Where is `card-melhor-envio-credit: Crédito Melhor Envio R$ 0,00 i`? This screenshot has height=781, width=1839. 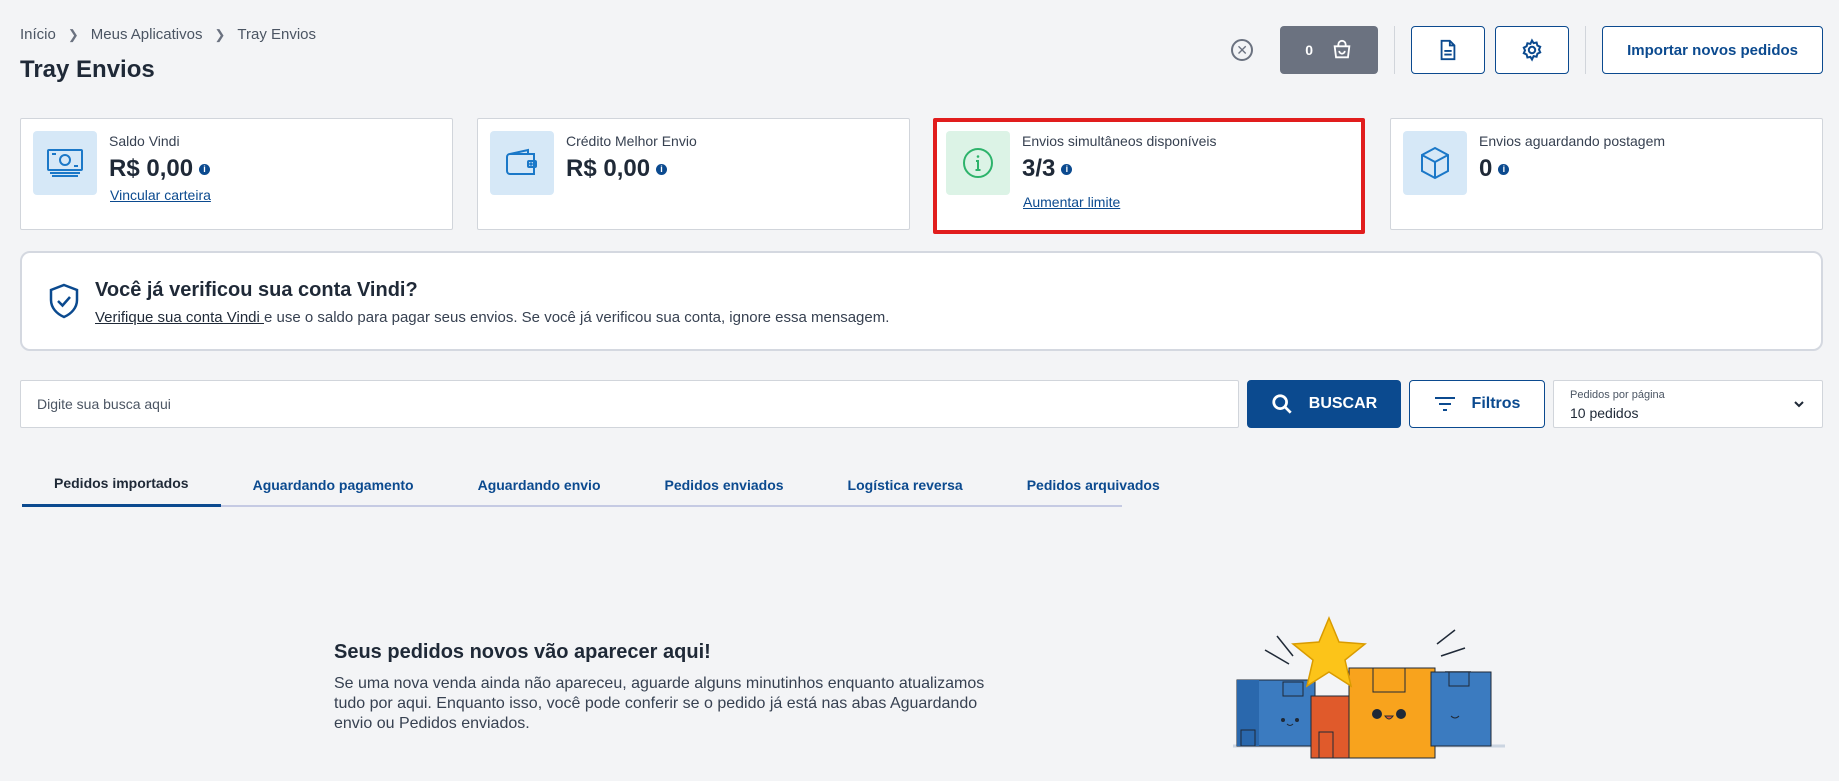
card-melhor-envio-credit: Crédito Melhor Envio R$ 0,00 i is located at coordinates (693, 174).